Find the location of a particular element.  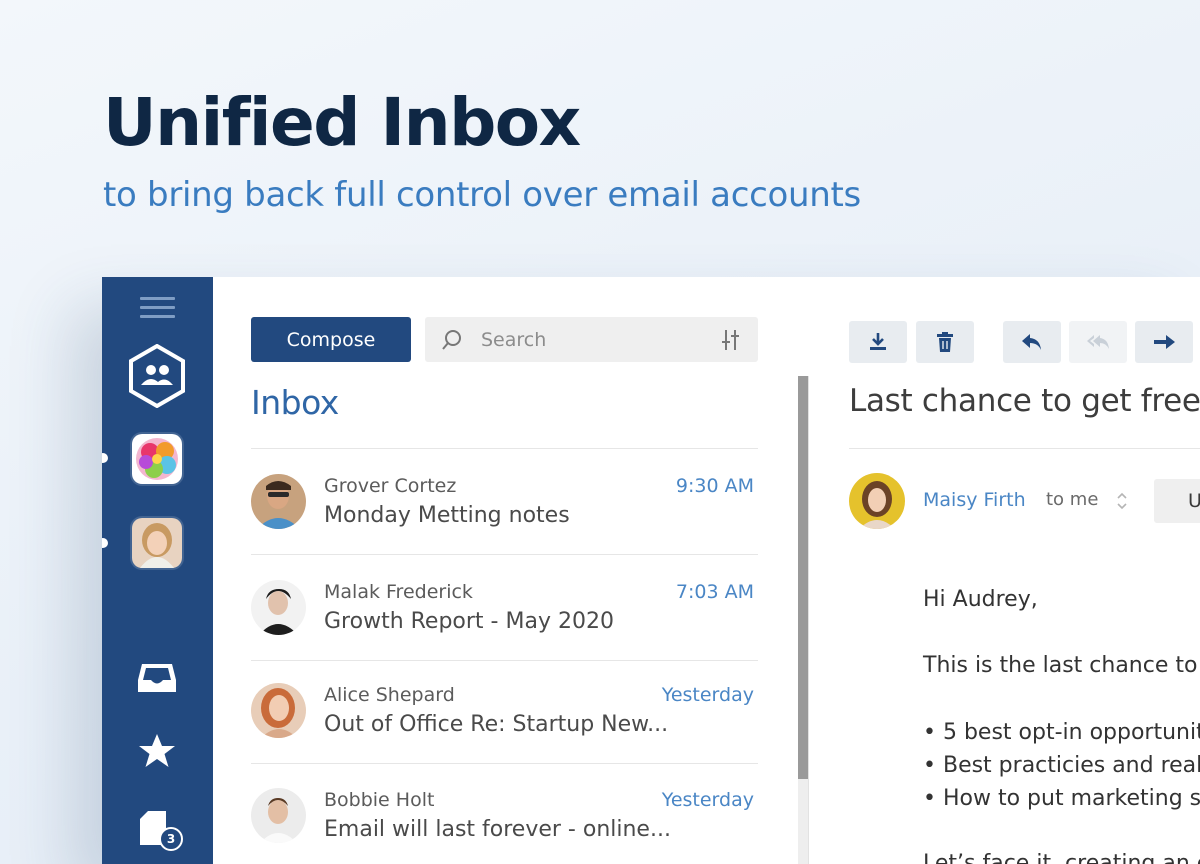

reply-button is located at coordinates (1032, 342).